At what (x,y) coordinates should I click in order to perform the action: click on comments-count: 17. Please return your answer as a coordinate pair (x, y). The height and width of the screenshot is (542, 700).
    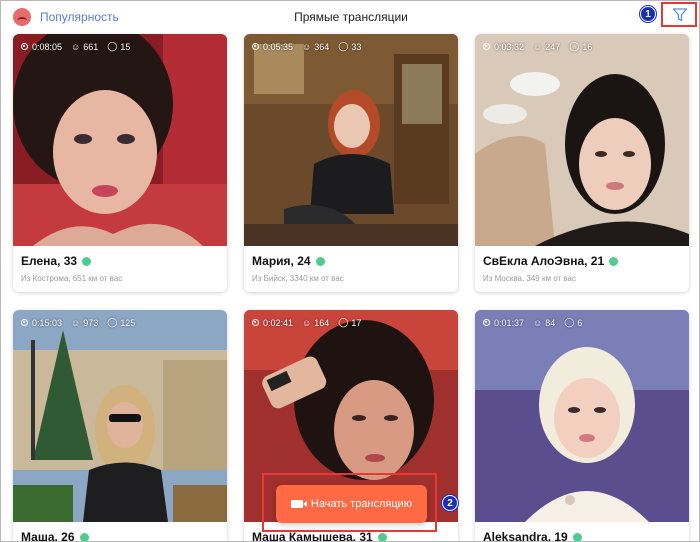
    Looking at the image, I should click on (356, 322).